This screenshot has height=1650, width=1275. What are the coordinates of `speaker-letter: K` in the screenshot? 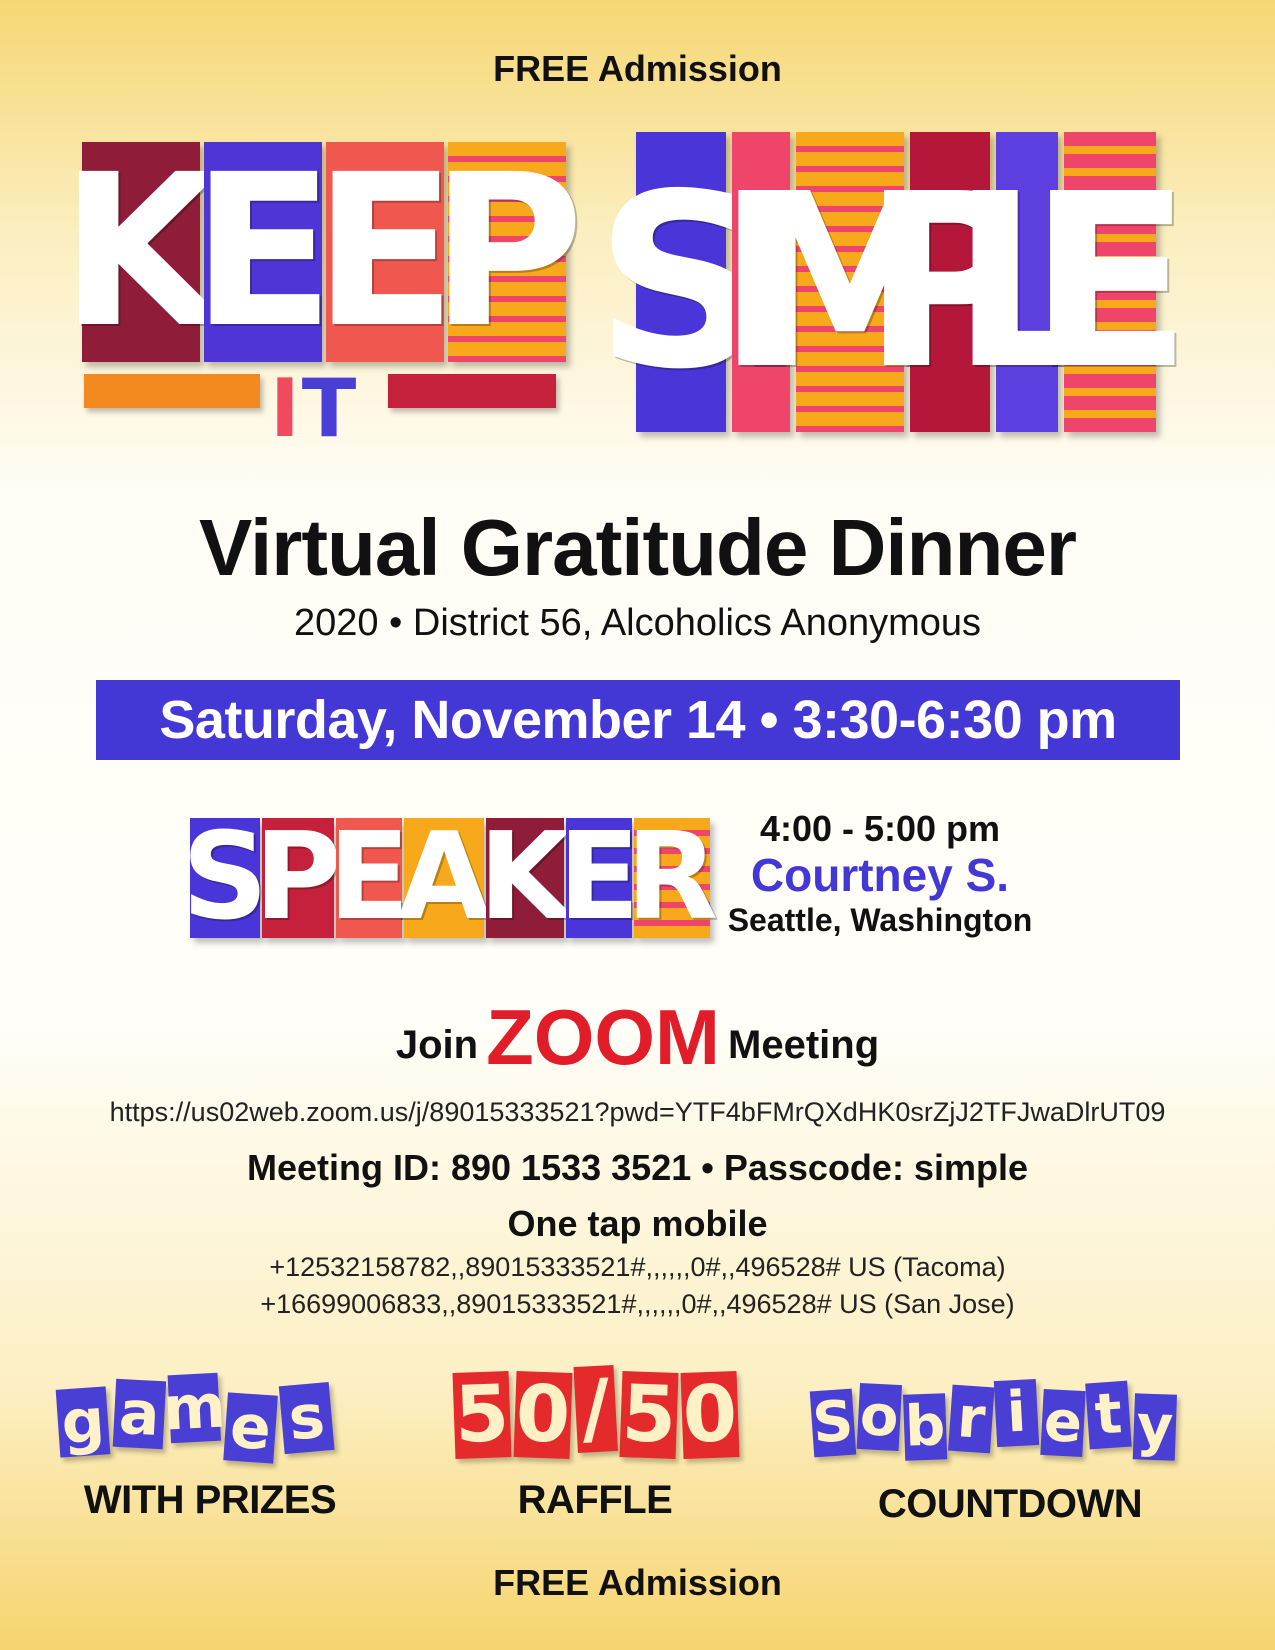 It's located at (525, 877).